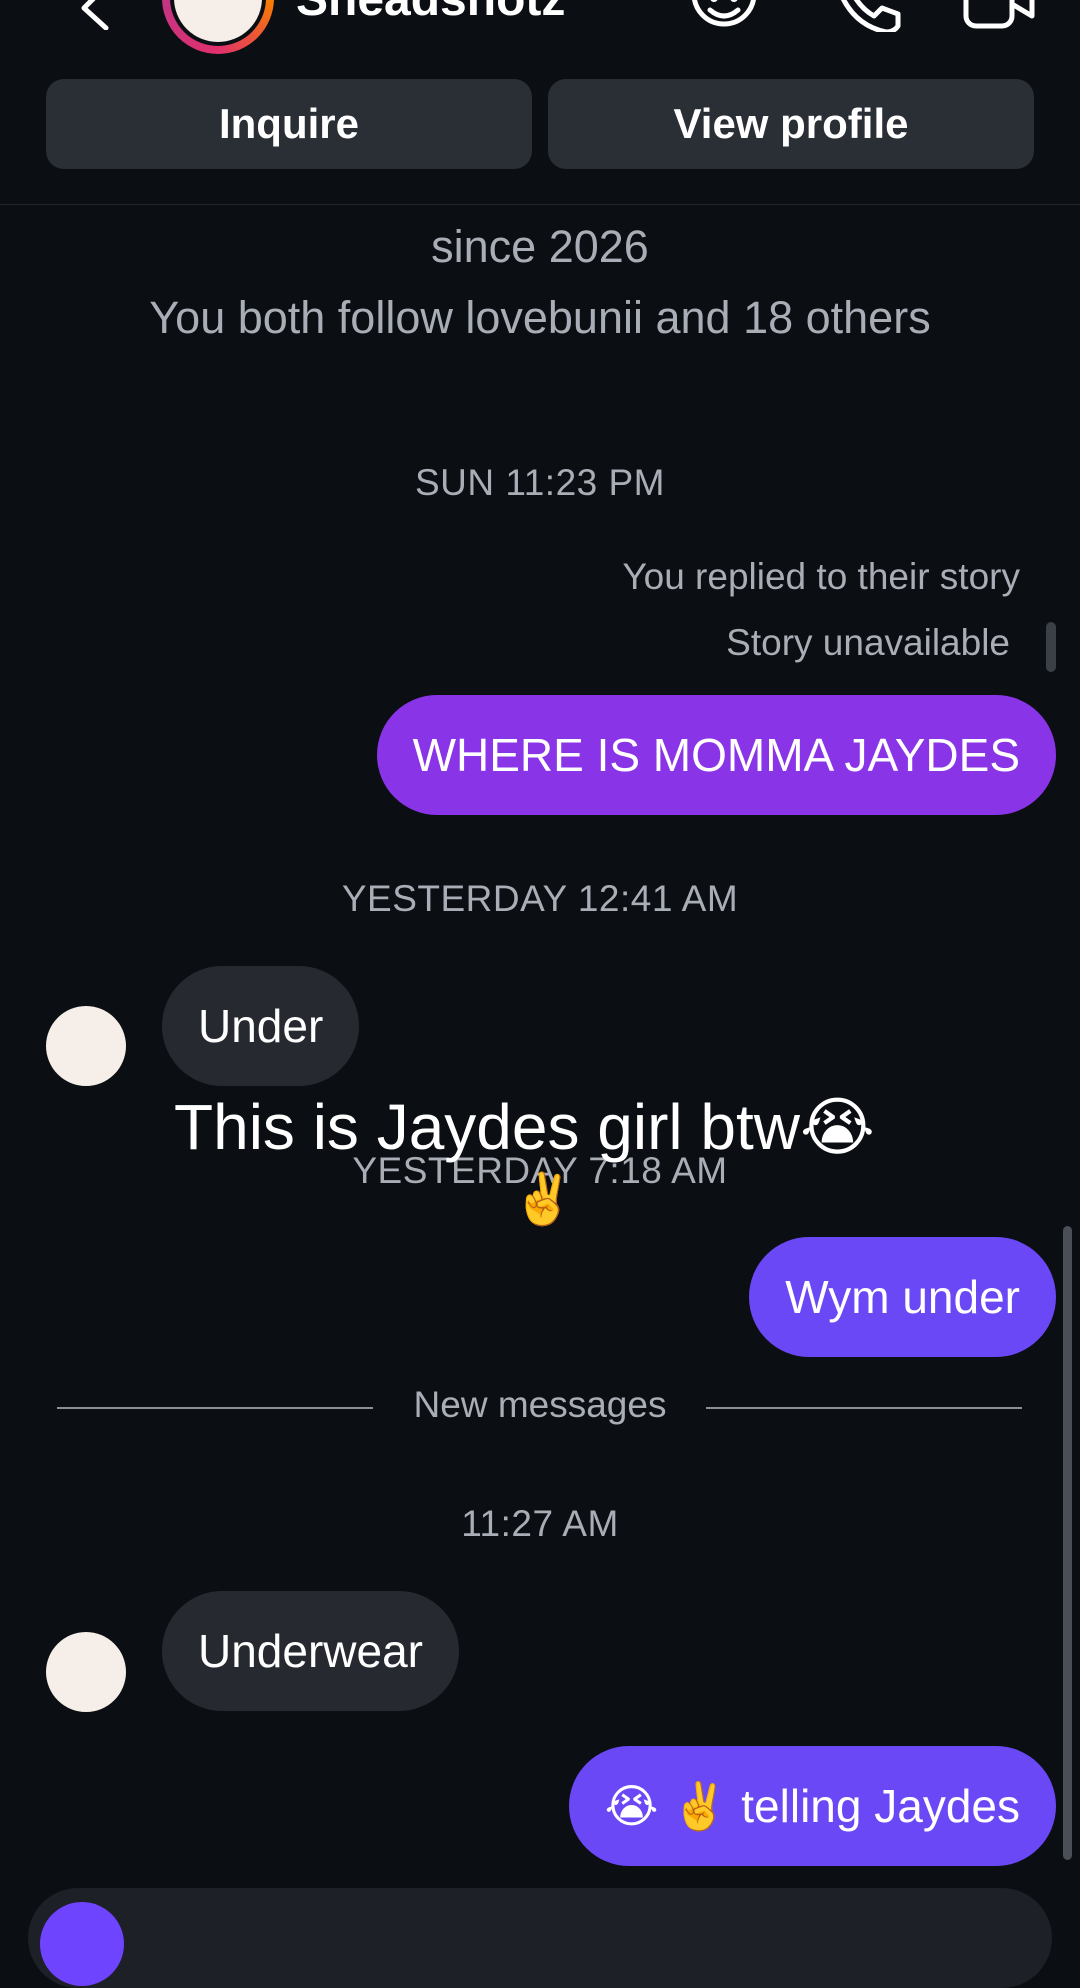 This screenshot has width=1080, height=1988. What do you see at coordinates (218, 23) in the screenshot?
I see `avatar-image` at bounding box center [218, 23].